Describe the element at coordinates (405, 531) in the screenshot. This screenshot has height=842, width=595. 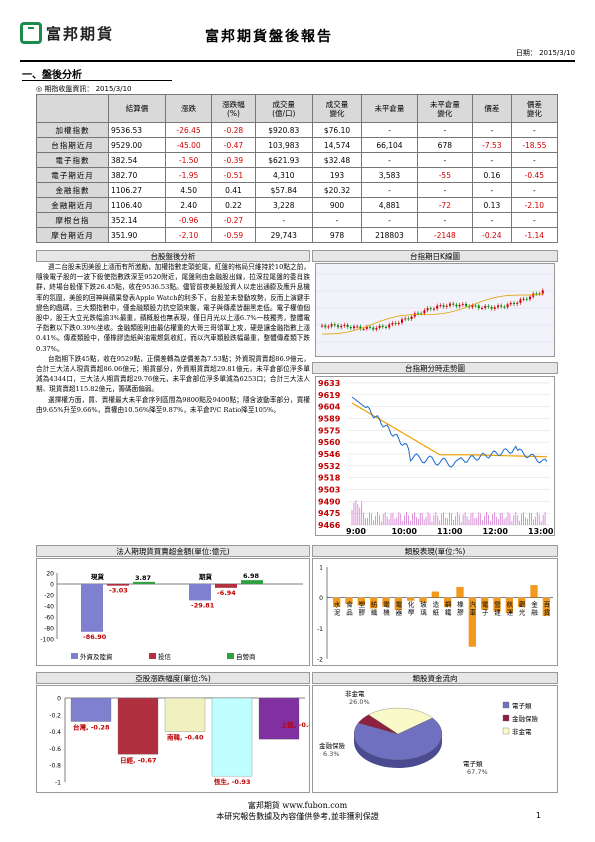
I see `intraday-x-tick: 10:00` at that location.